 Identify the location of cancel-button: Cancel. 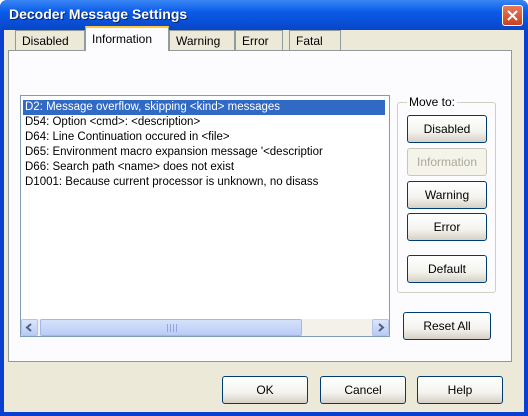
(363, 390).